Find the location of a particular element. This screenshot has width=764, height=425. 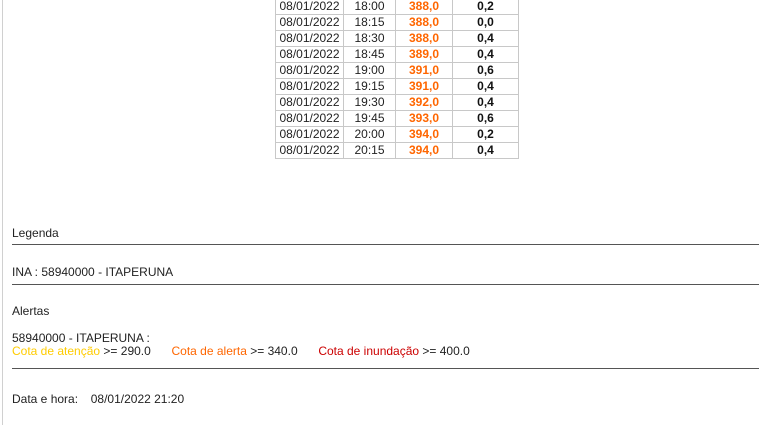

table-row: 08/01/2022 19:45 393,0 0,6 is located at coordinates (397, 118).